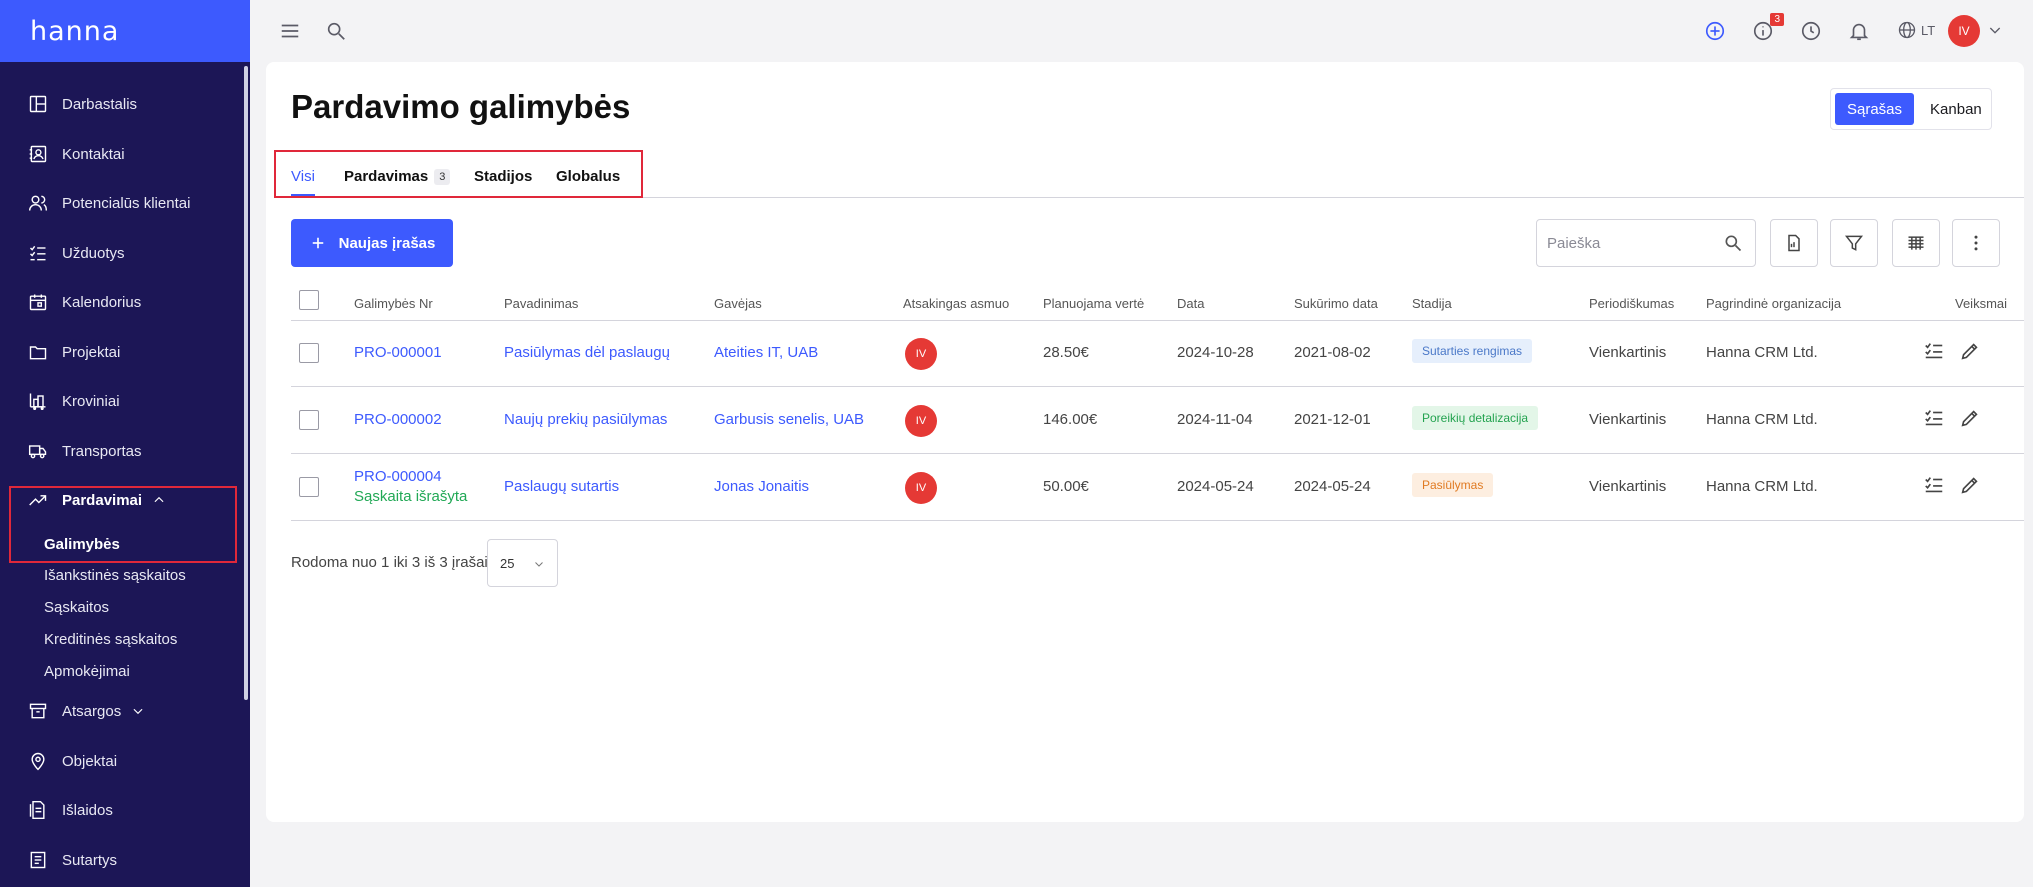 This screenshot has height=887, width=2033. I want to click on column-header: Veiksmai, so click(1981, 303).